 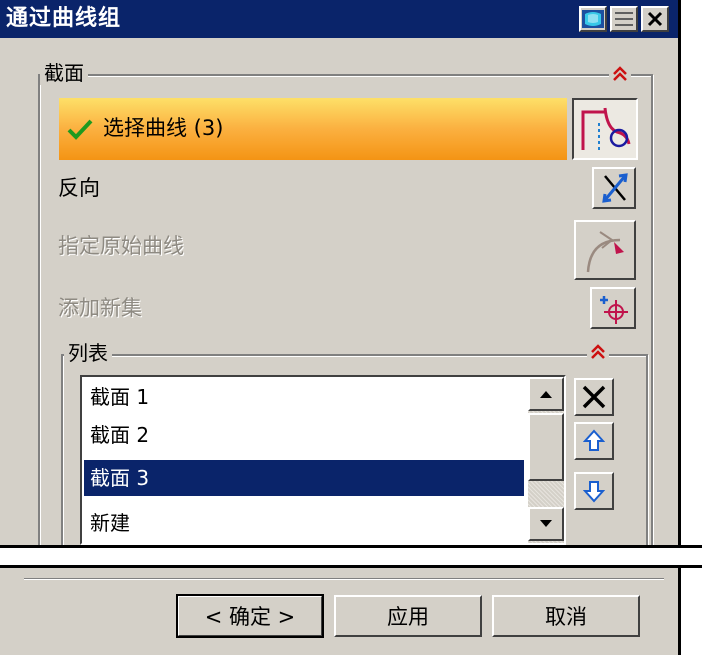 What do you see at coordinates (546, 447) in the screenshot?
I see `scroll-thumb` at bounding box center [546, 447].